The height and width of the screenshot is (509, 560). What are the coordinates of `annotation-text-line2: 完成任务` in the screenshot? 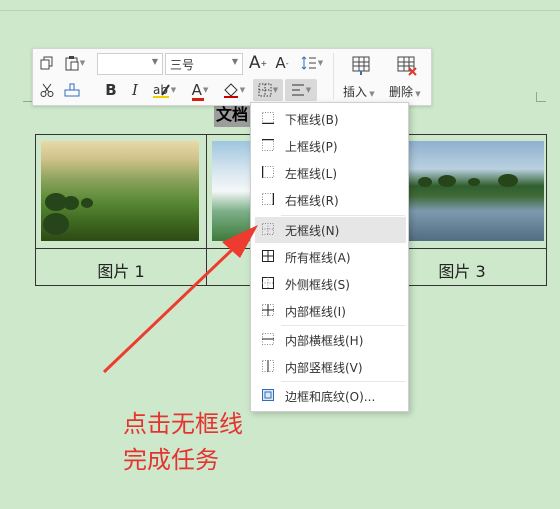 It's located at (171, 460).